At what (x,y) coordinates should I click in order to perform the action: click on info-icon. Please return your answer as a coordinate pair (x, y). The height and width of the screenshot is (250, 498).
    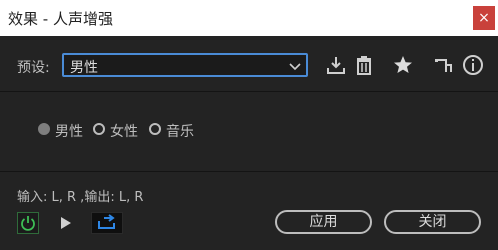
    Looking at the image, I should click on (473, 65).